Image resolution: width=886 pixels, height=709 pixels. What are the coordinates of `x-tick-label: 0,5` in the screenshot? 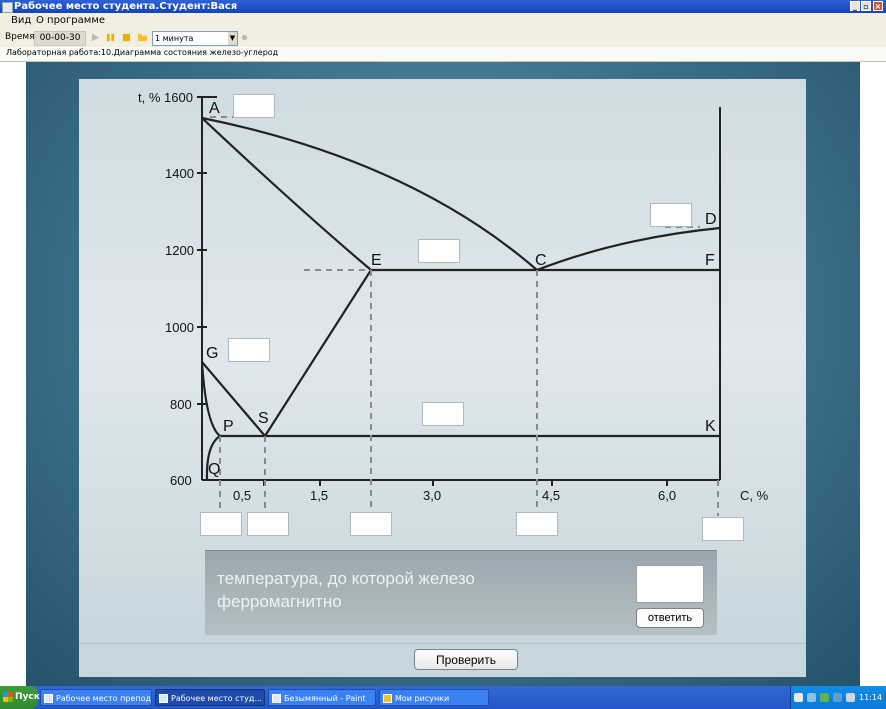 It's located at (242, 495).